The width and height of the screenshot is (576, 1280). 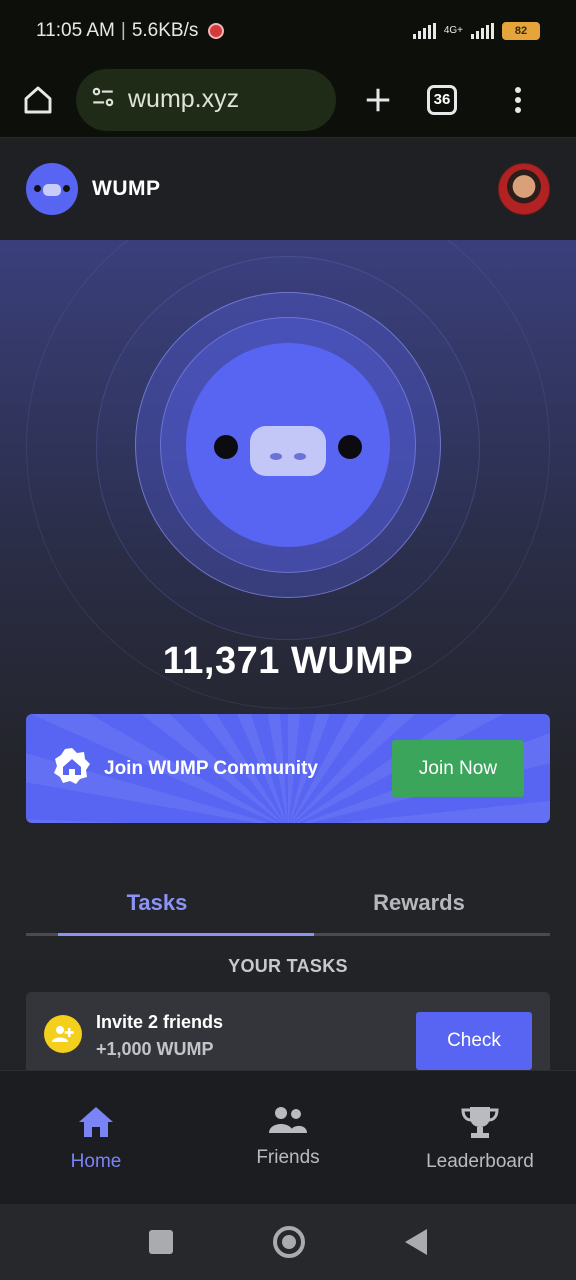 I want to click on status-right: 4G+ 82, so click(x=476, y=31).